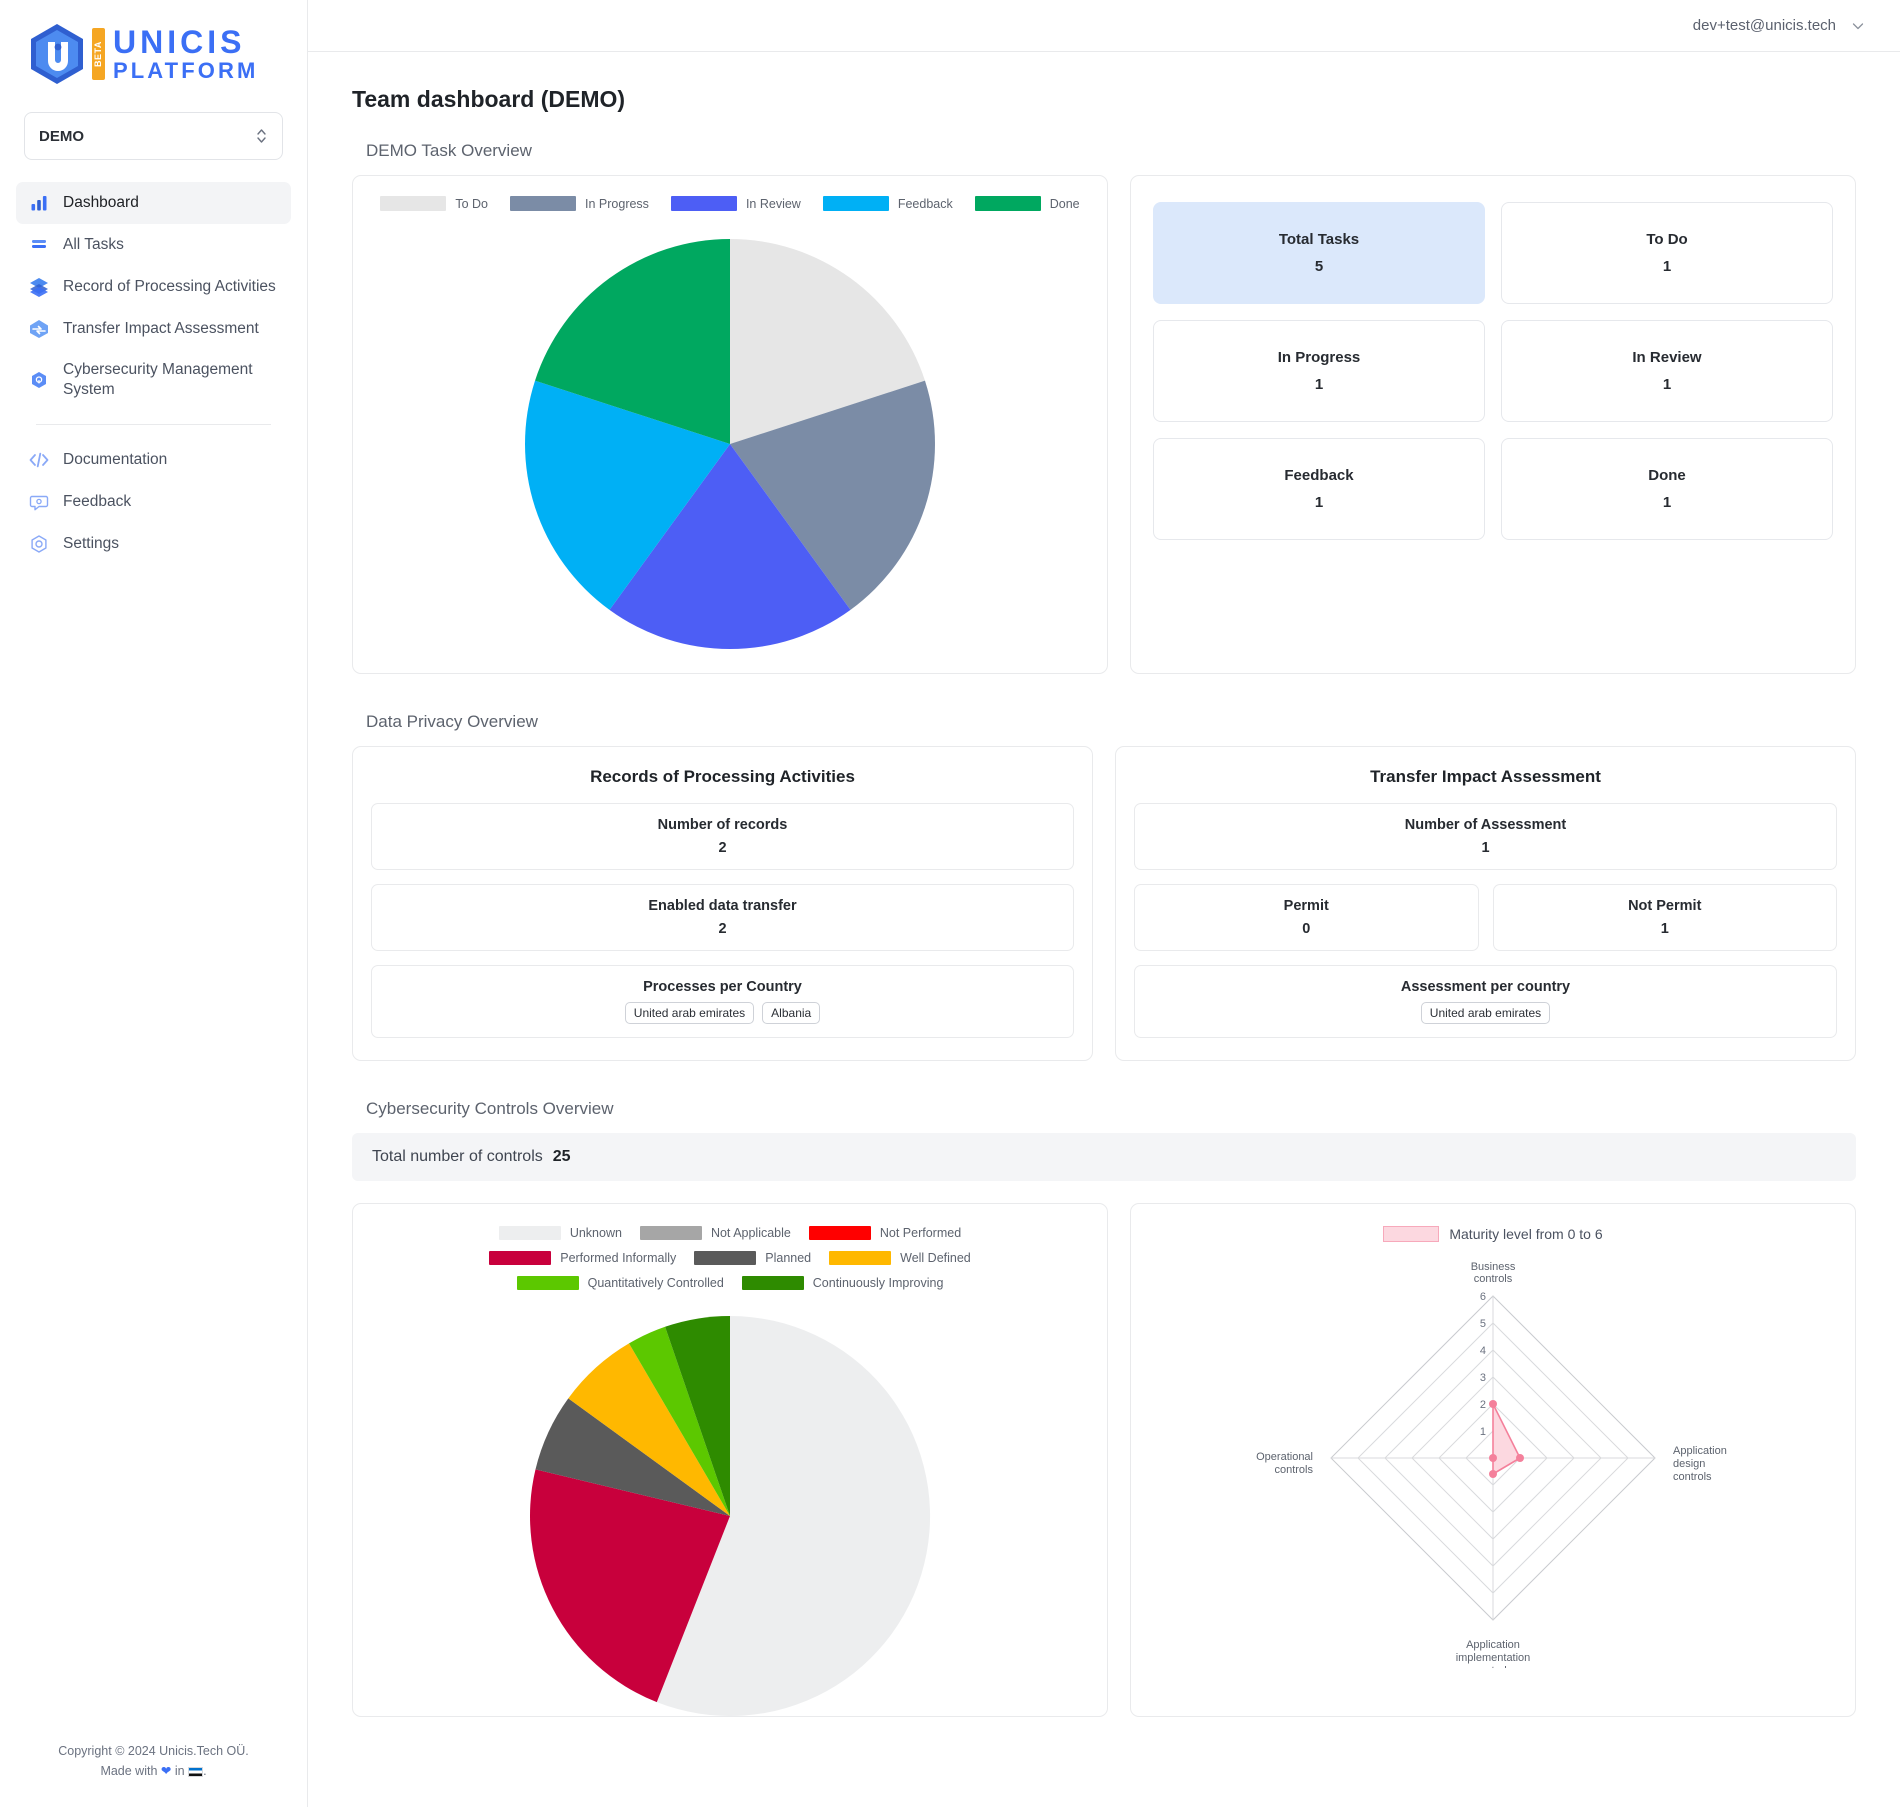 The width and height of the screenshot is (1900, 1807). Describe the element at coordinates (1667, 253) in the screenshot. I see `stat-card-to-do: To Do 1` at that location.